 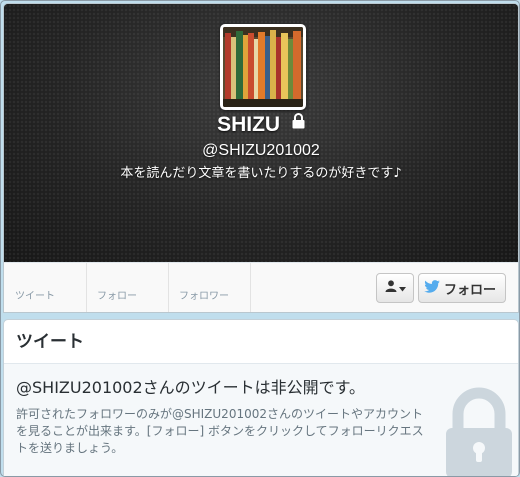 I want to click on chevron-down-icon, so click(x=402, y=288).